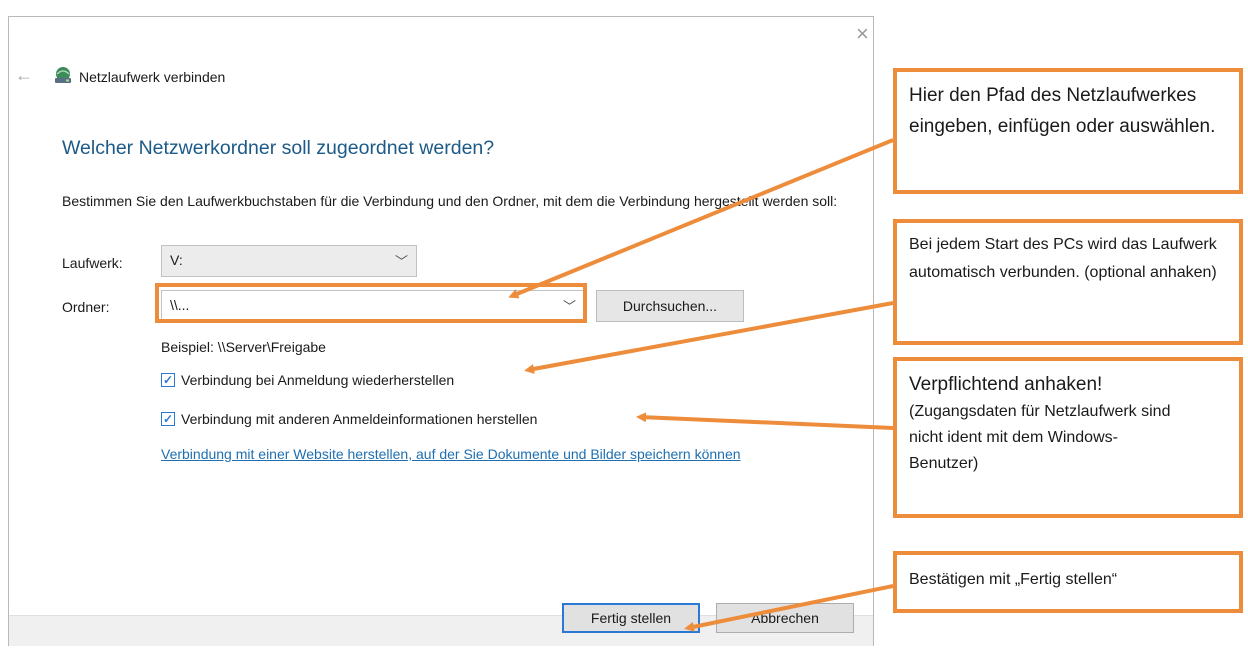 The image size is (1248, 653). What do you see at coordinates (168, 380) in the screenshot?
I see `reconnect-checkbox: ✓` at bounding box center [168, 380].